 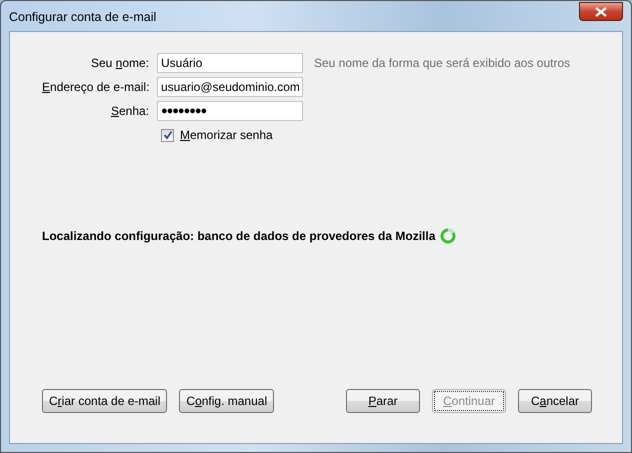 I want to click on close-icon, so click(x=601, y=11).